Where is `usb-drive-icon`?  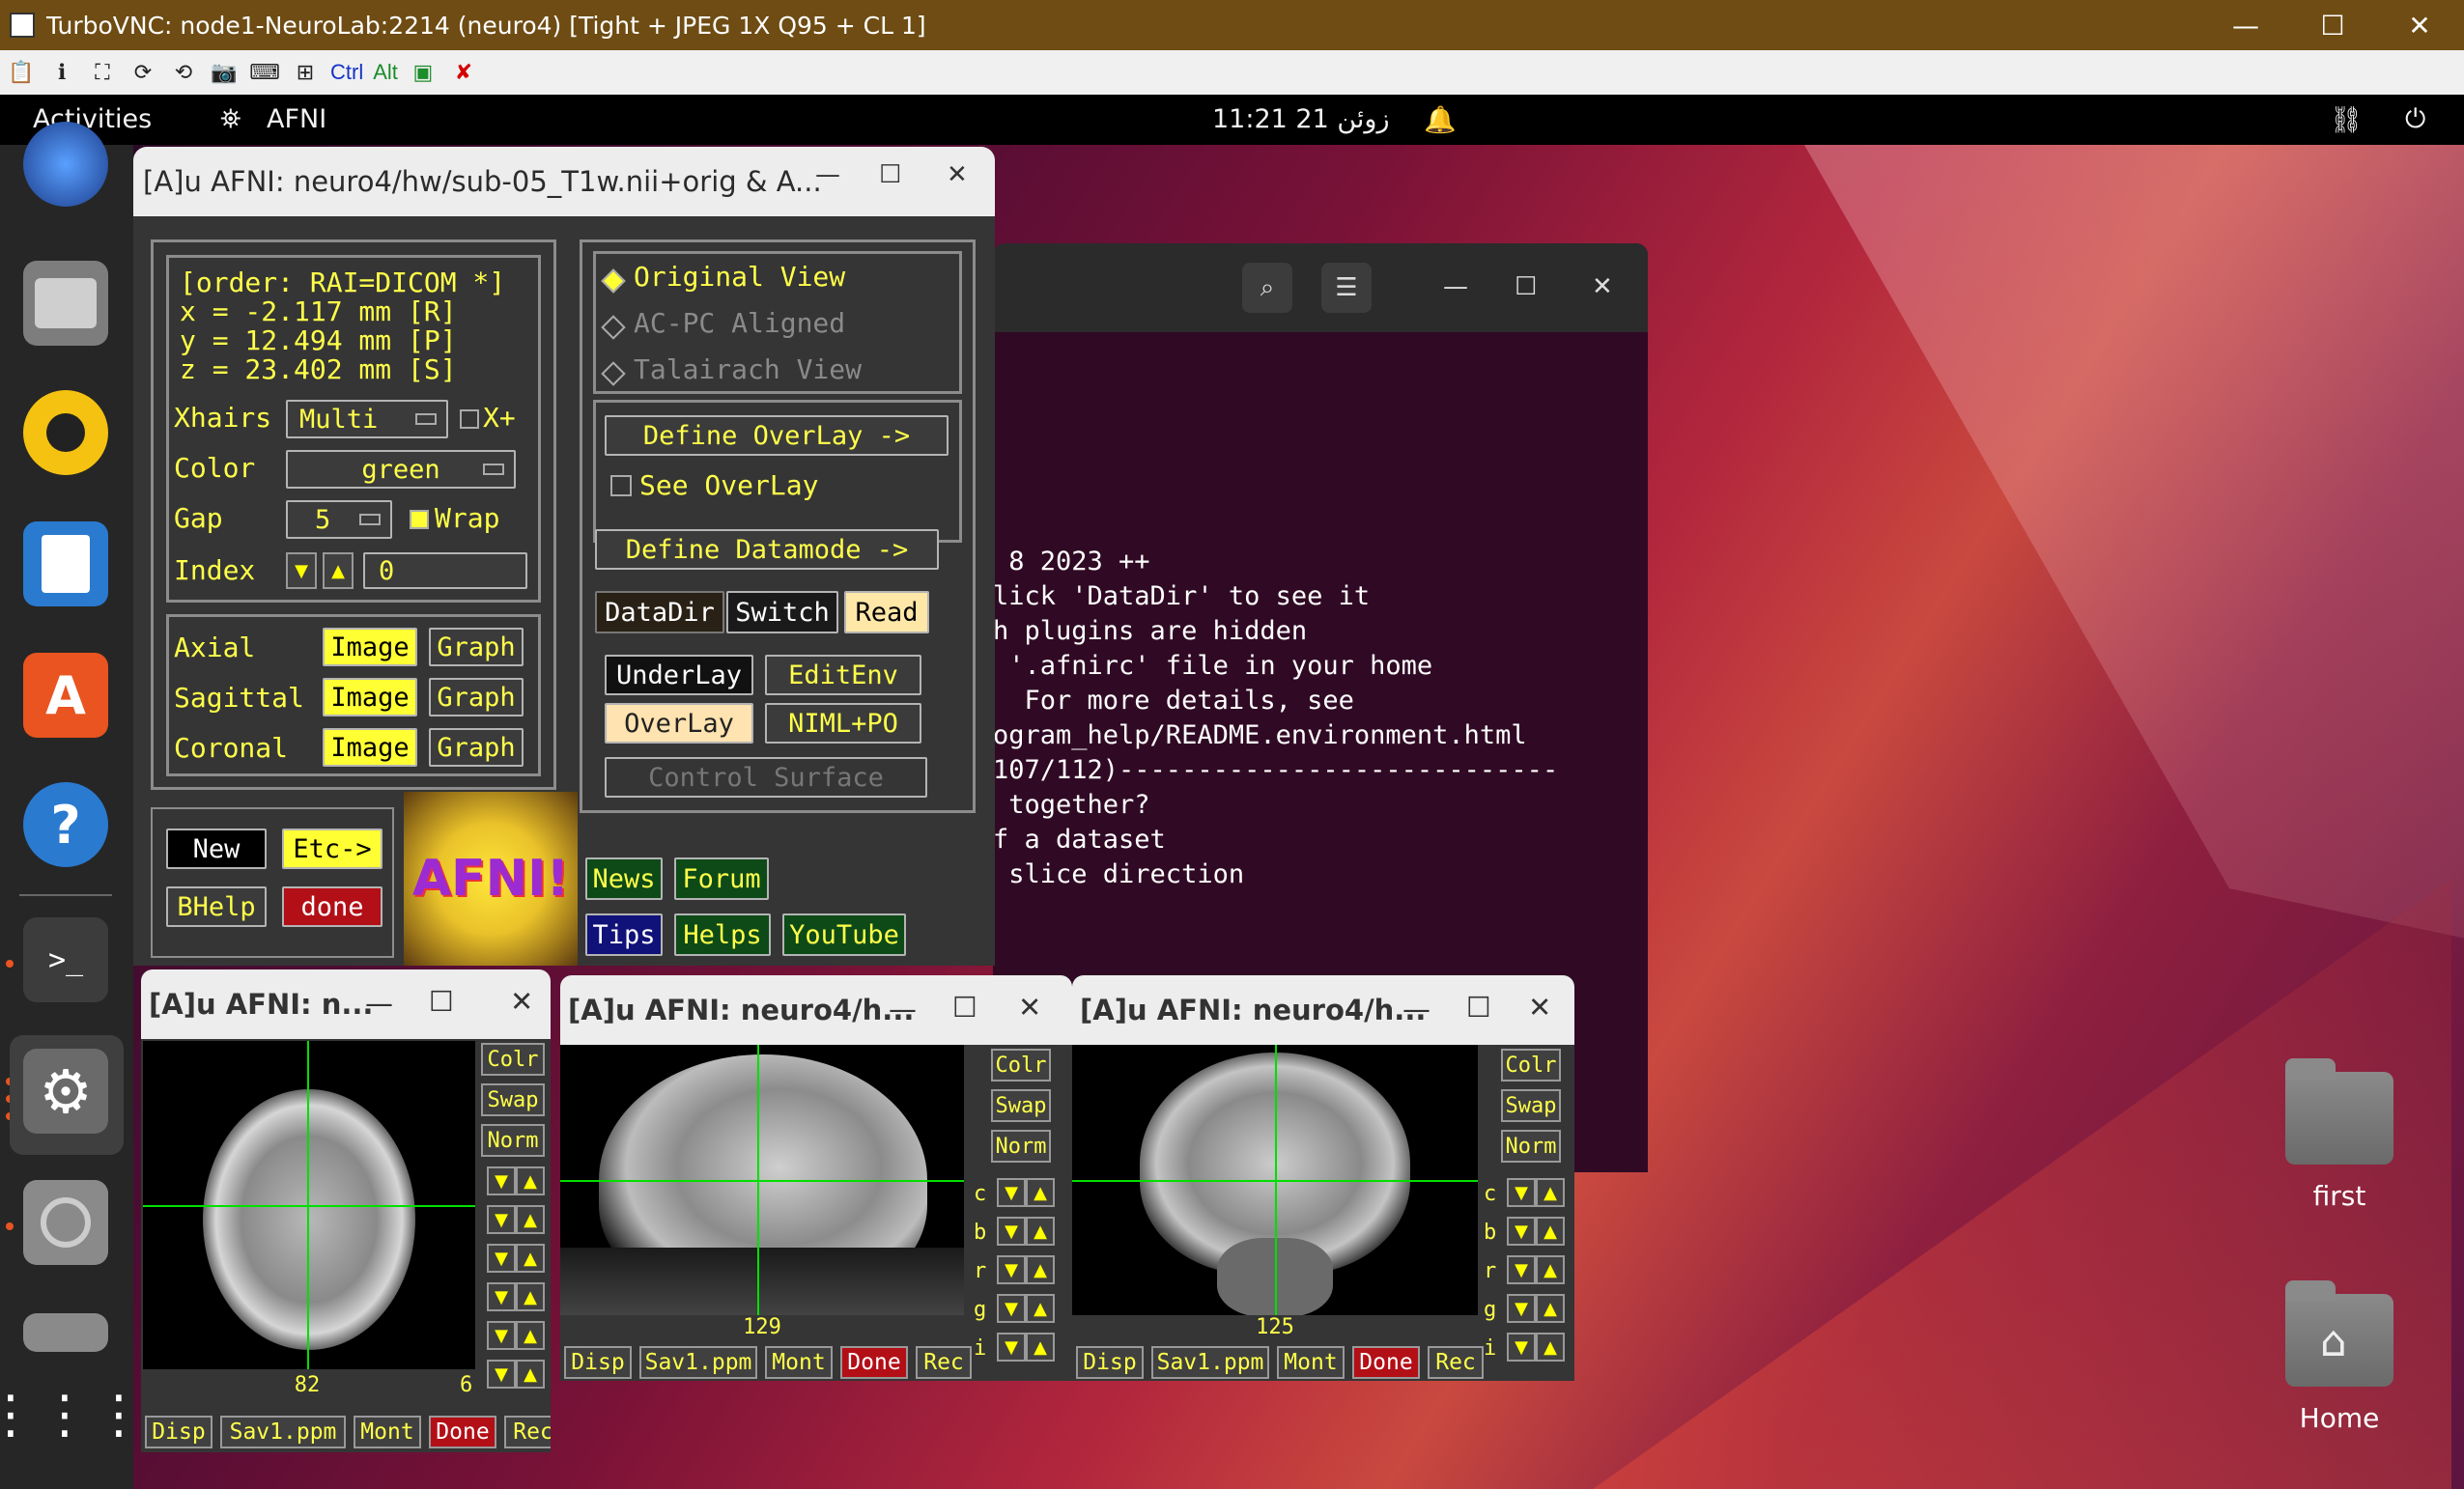
usb-drive-icon is located at coordinates (65, 1332).